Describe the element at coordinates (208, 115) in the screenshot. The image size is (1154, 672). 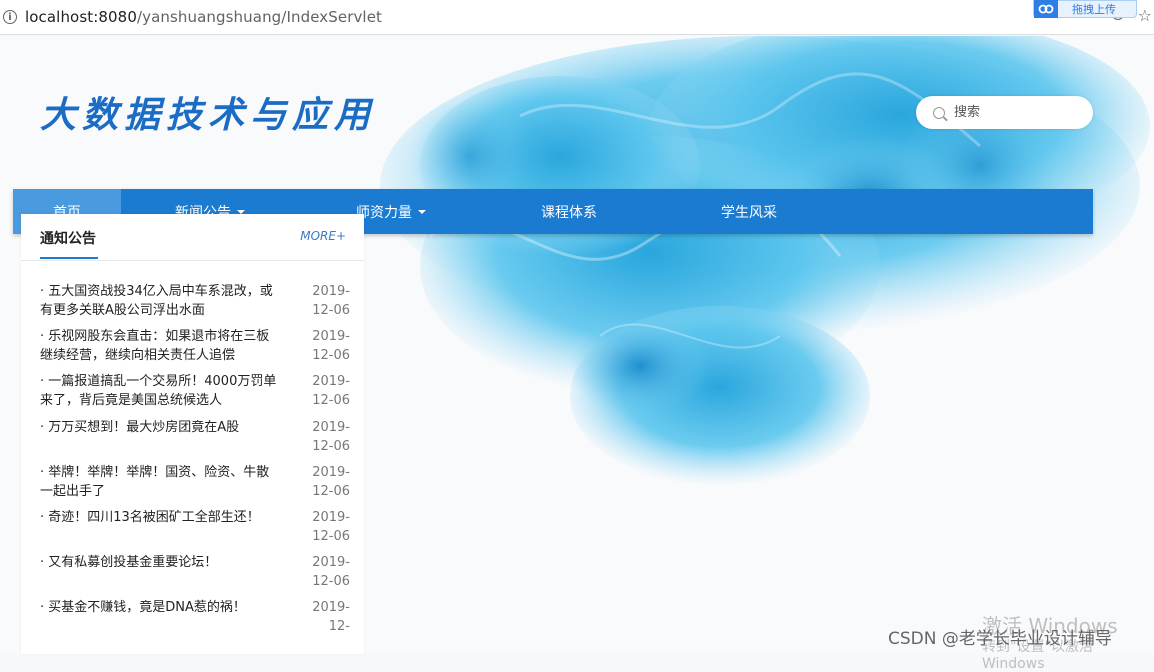
I see `site-title: 大数据技术与应用` at that location.